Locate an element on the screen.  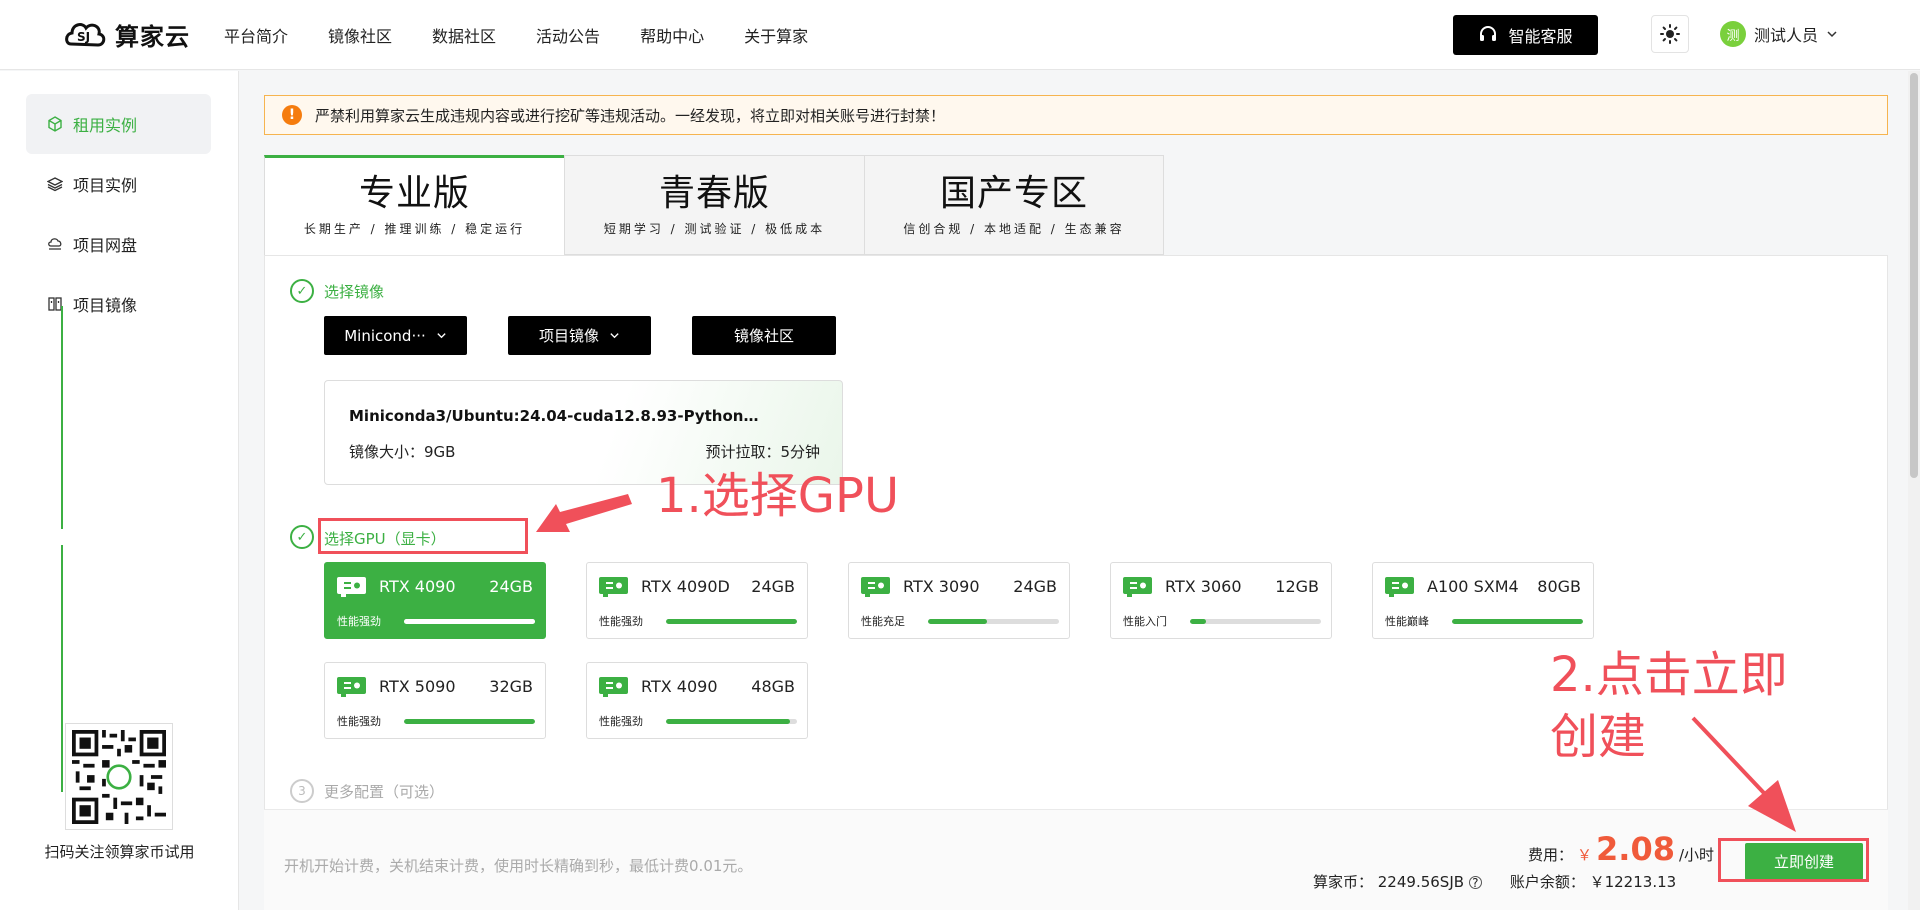
step-more-config: 更多配置（可选） is located at coordinates (384, 791).